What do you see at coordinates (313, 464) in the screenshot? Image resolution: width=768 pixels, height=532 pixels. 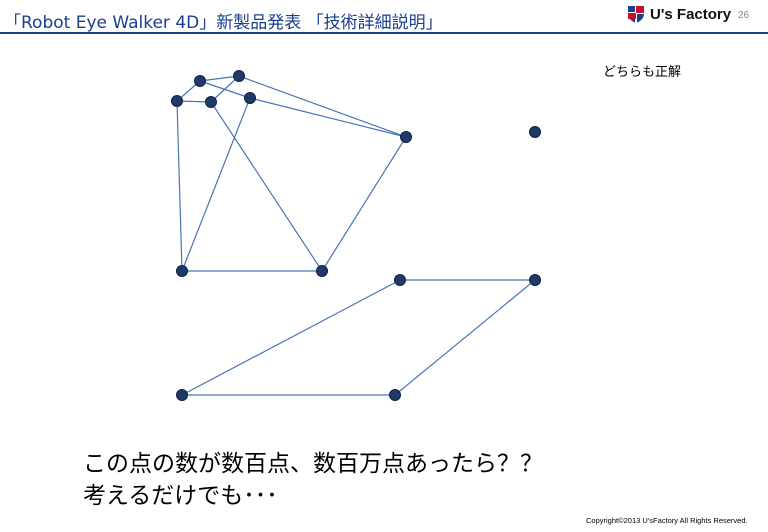 I see `caption-line-1: この点の数が数百点、数百万点あったら？？` at bounding box center [313, 464].